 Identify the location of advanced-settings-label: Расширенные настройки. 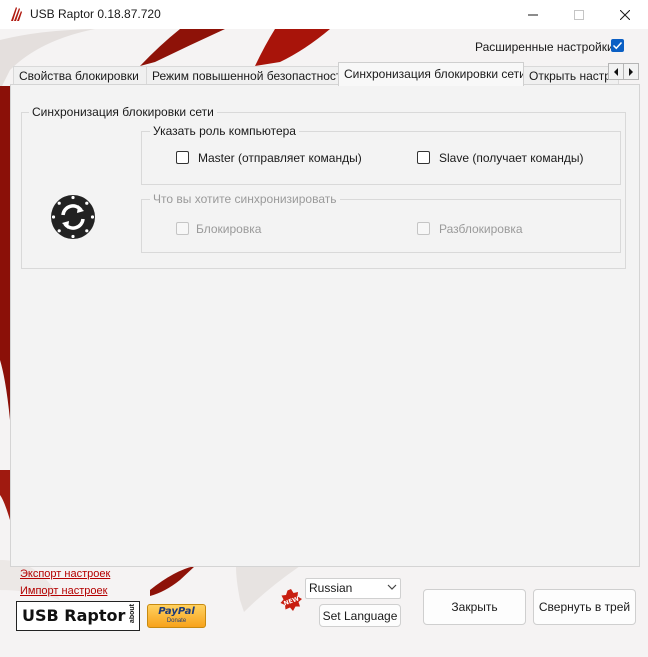
(544, 47).